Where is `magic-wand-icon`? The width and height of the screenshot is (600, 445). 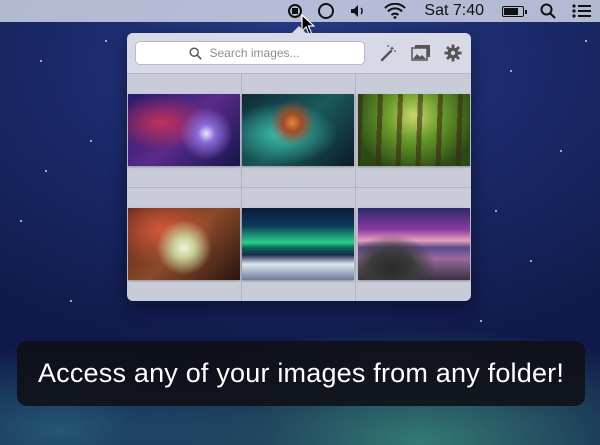 magic-wand-icon is located at coordinates (388, 53).